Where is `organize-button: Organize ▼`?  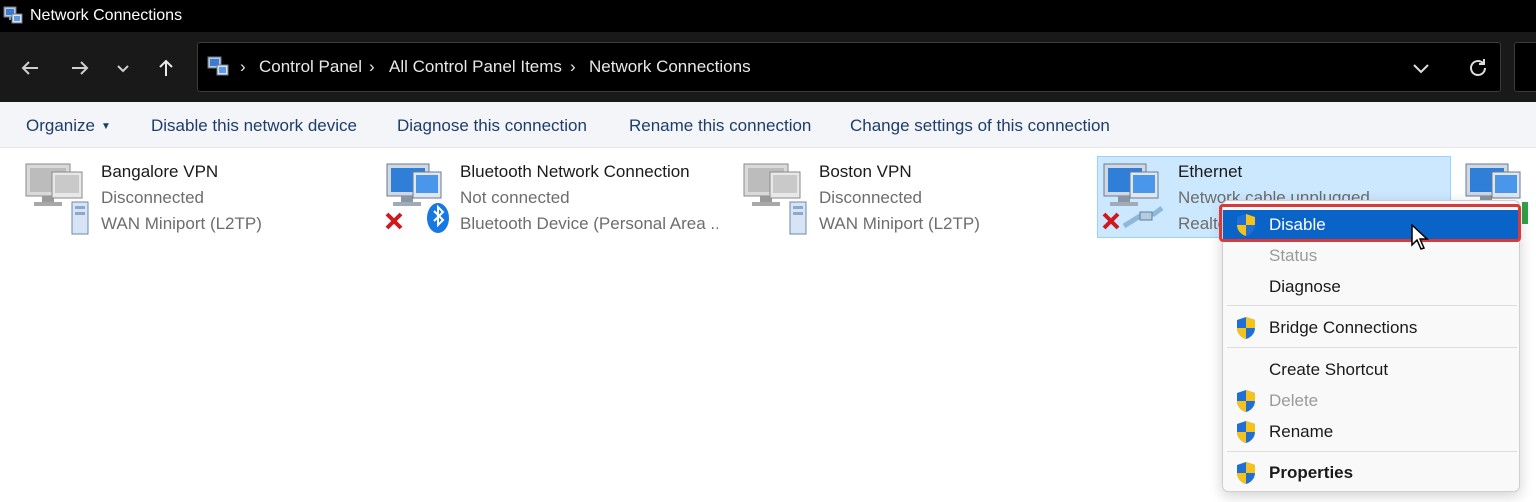
organize-button: Organize ▼ is located at coordinates (68, 126).